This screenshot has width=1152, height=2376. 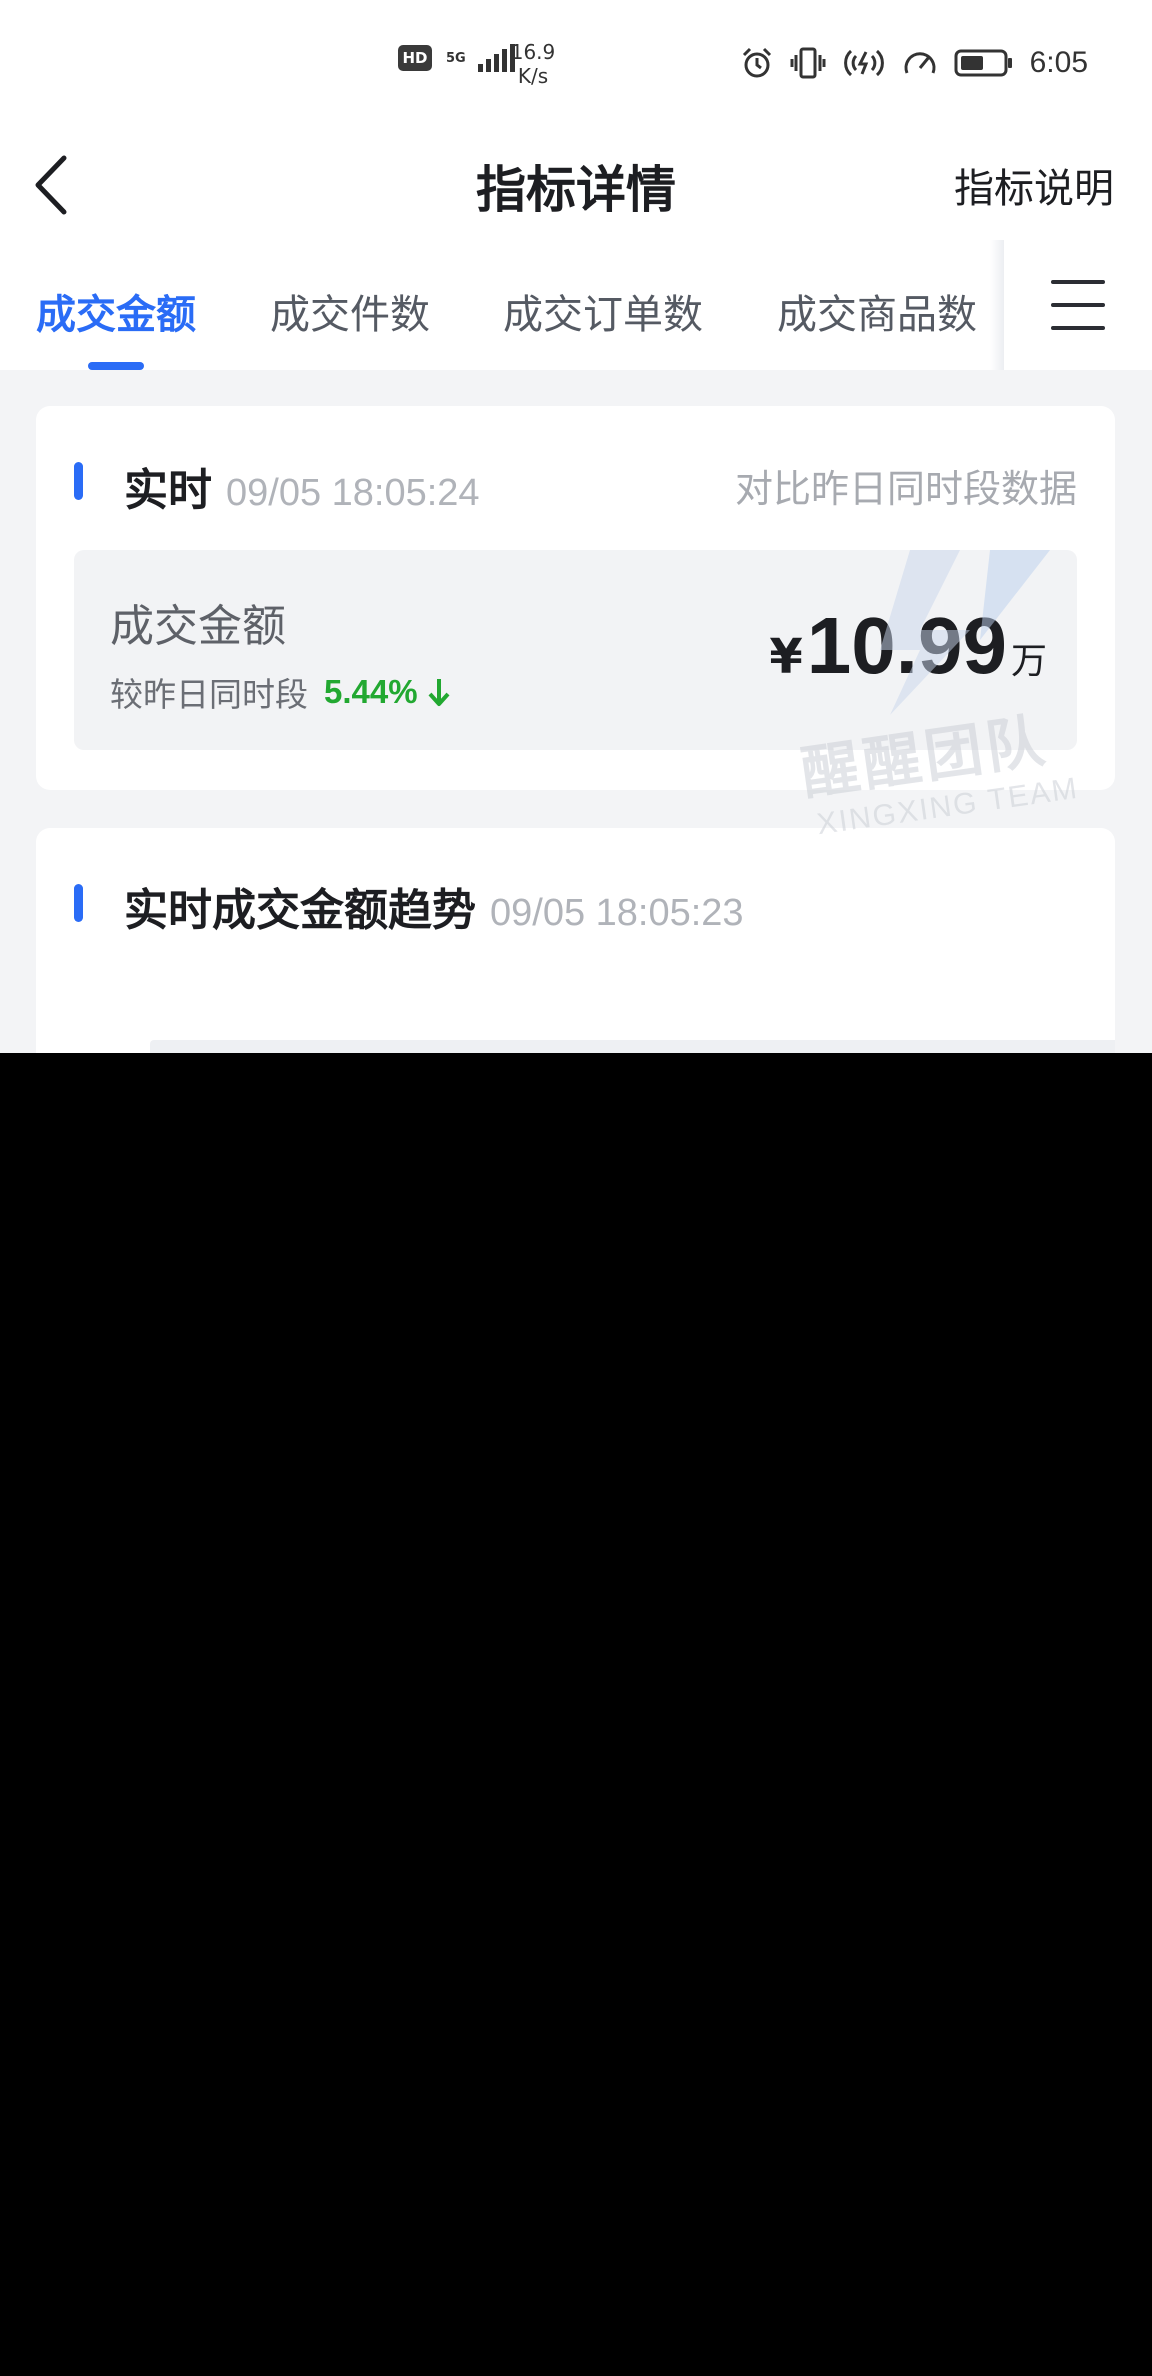 I want to click on tab-deal-amount: 成交金额, so click(x=116, y=311).